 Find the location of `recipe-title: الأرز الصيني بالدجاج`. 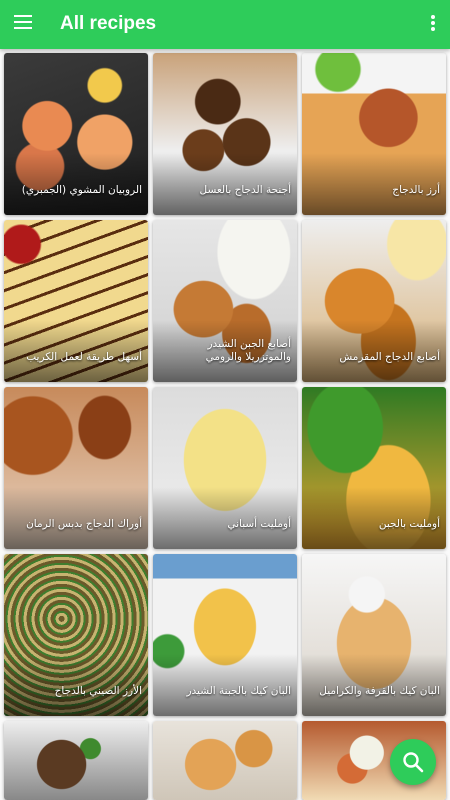

recipe-title: الأرز الصيني بالدجاج is located at coordinates (98, 691).